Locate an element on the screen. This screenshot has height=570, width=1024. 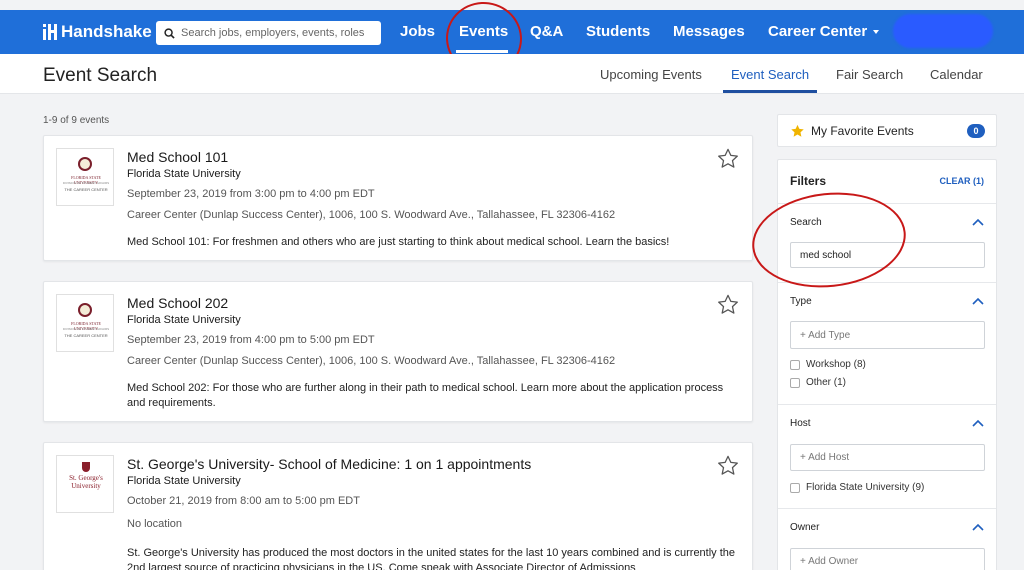
option-label: Other (1) is located at coordinates (826, 382).